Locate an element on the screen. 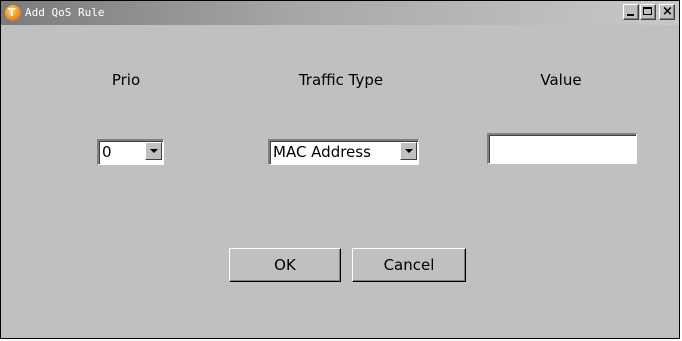 The width and height of the screenshot is (682, 341). prio-dropdown-button is located at coordinates (153, 151).